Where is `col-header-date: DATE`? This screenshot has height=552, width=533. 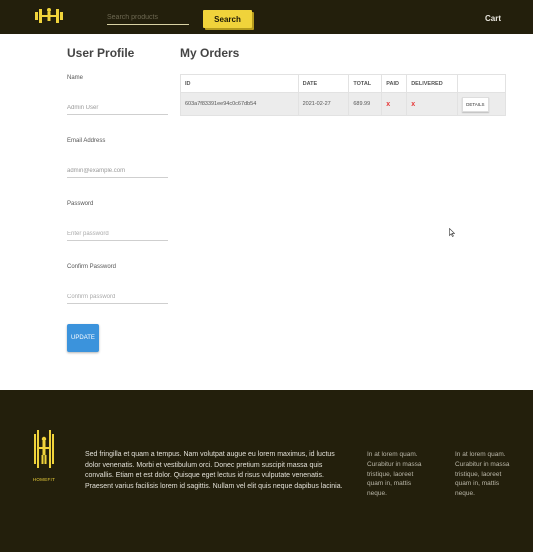
col-header-date: DATE is located at coordinates (323, 83).